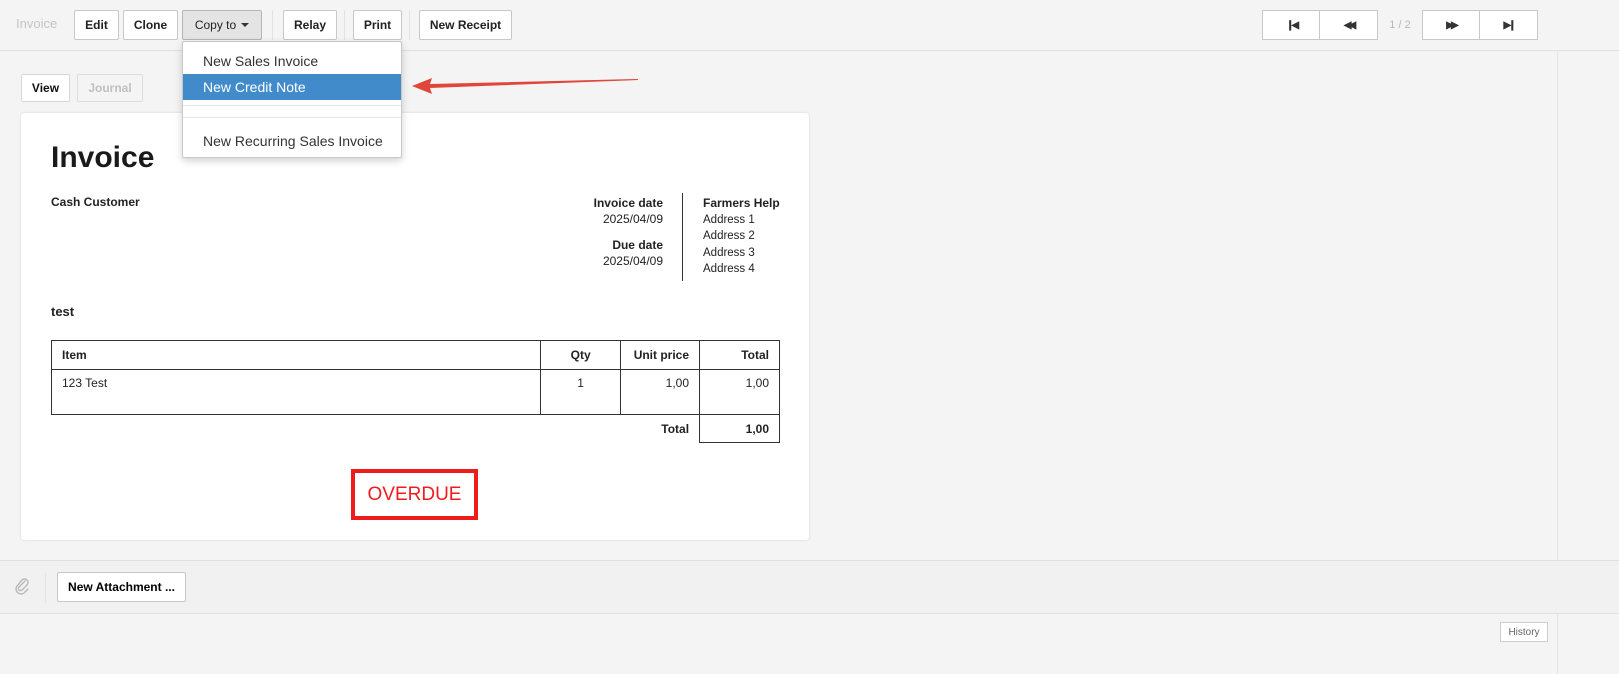  I want to click on paperclip-icon, so click(22, 586).